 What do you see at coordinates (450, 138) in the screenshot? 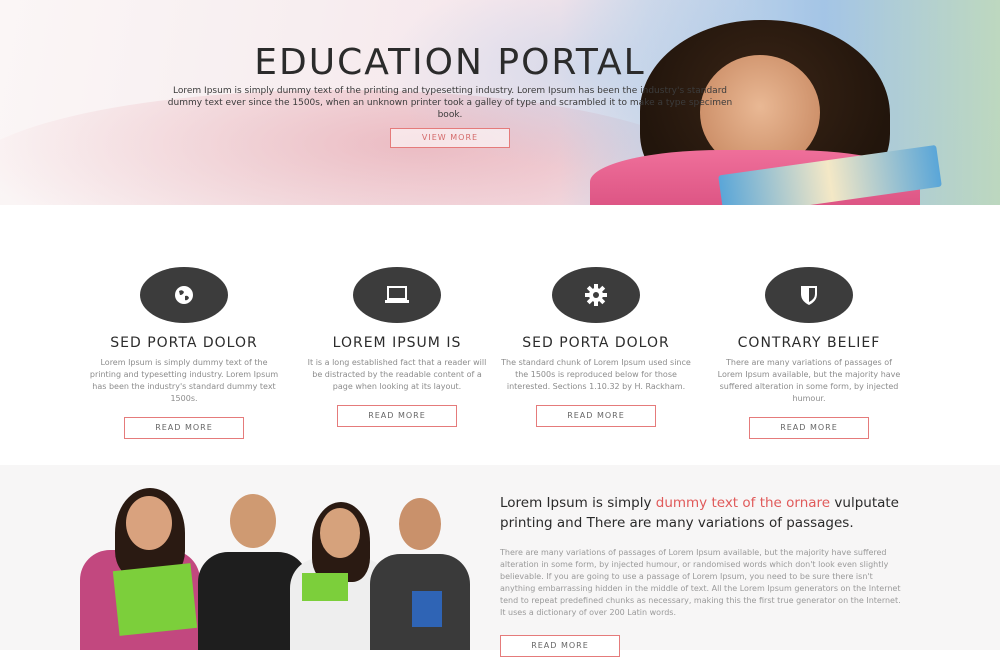
I see `view-more-button: VIEW MORE` at bounding box center [450, 138].